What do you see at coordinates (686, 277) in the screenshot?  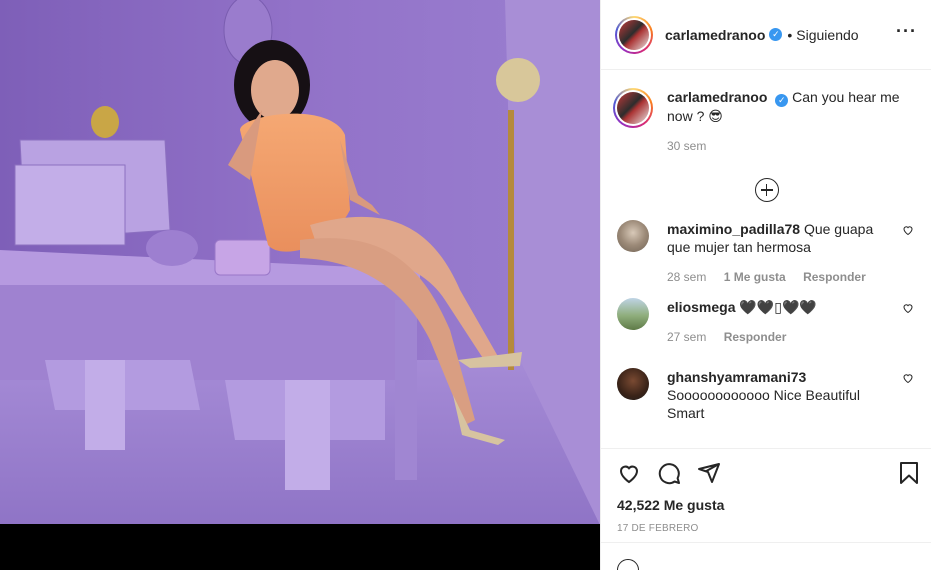 I see `comment-time: 28 sem` at bounding box center [686, 277].